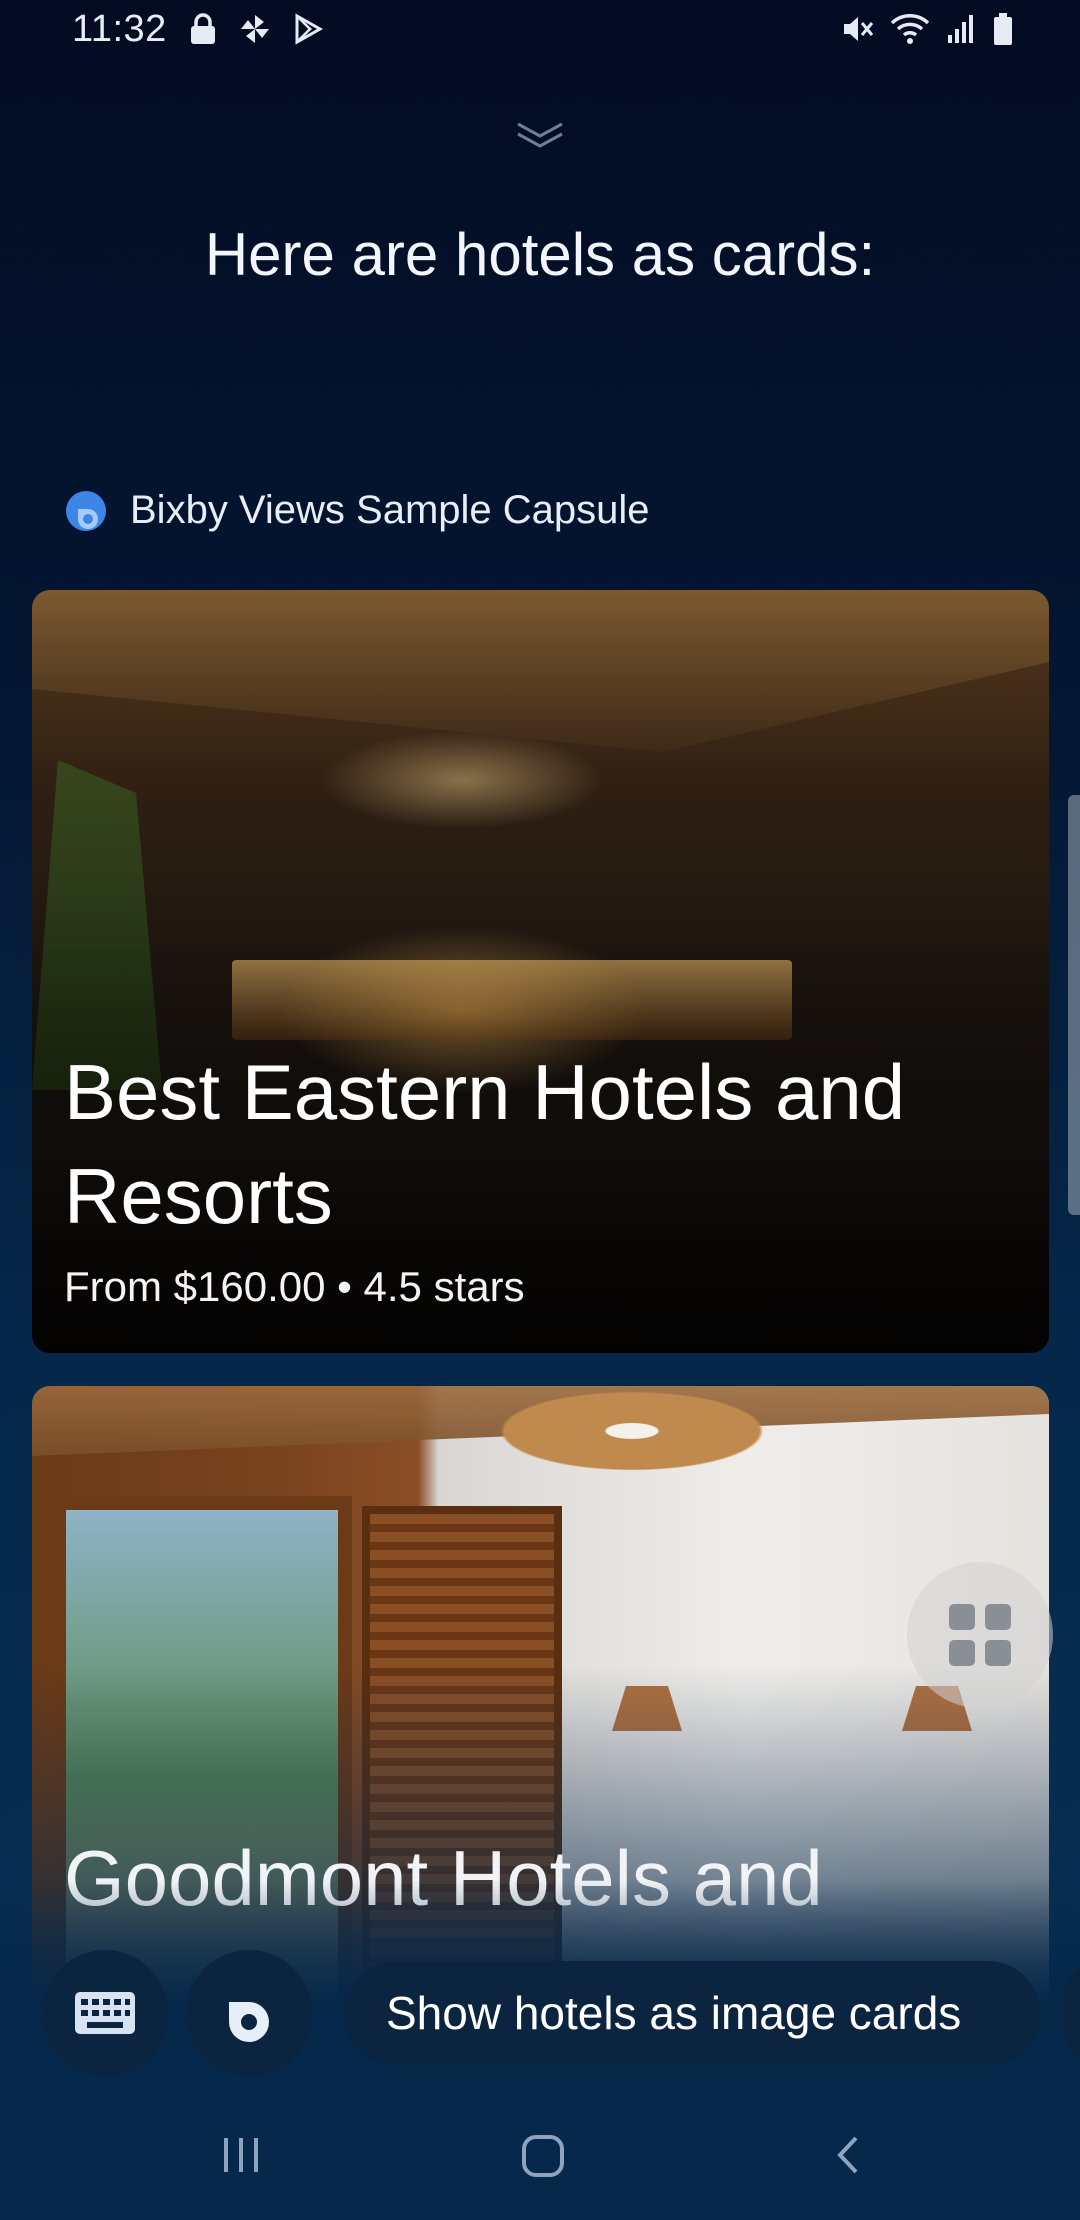  Describe the element at coordinates (540, 135) in the screenshot. I see `collapse-chevron-icon` at that location.